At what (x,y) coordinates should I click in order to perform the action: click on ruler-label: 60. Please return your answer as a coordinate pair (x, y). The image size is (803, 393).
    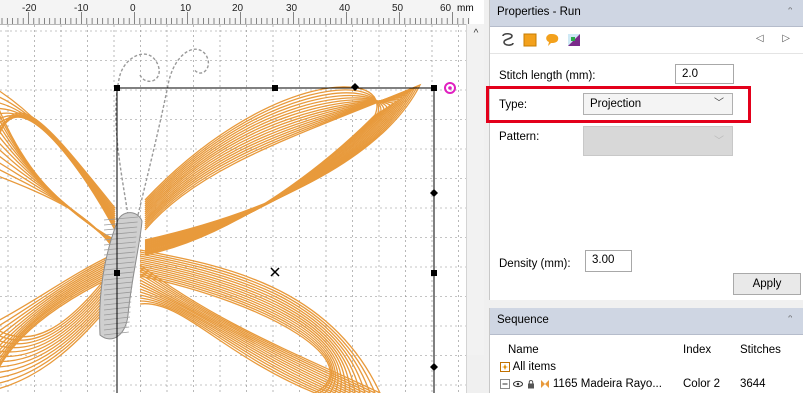
    Looking at the image, I should click on (446, 8).